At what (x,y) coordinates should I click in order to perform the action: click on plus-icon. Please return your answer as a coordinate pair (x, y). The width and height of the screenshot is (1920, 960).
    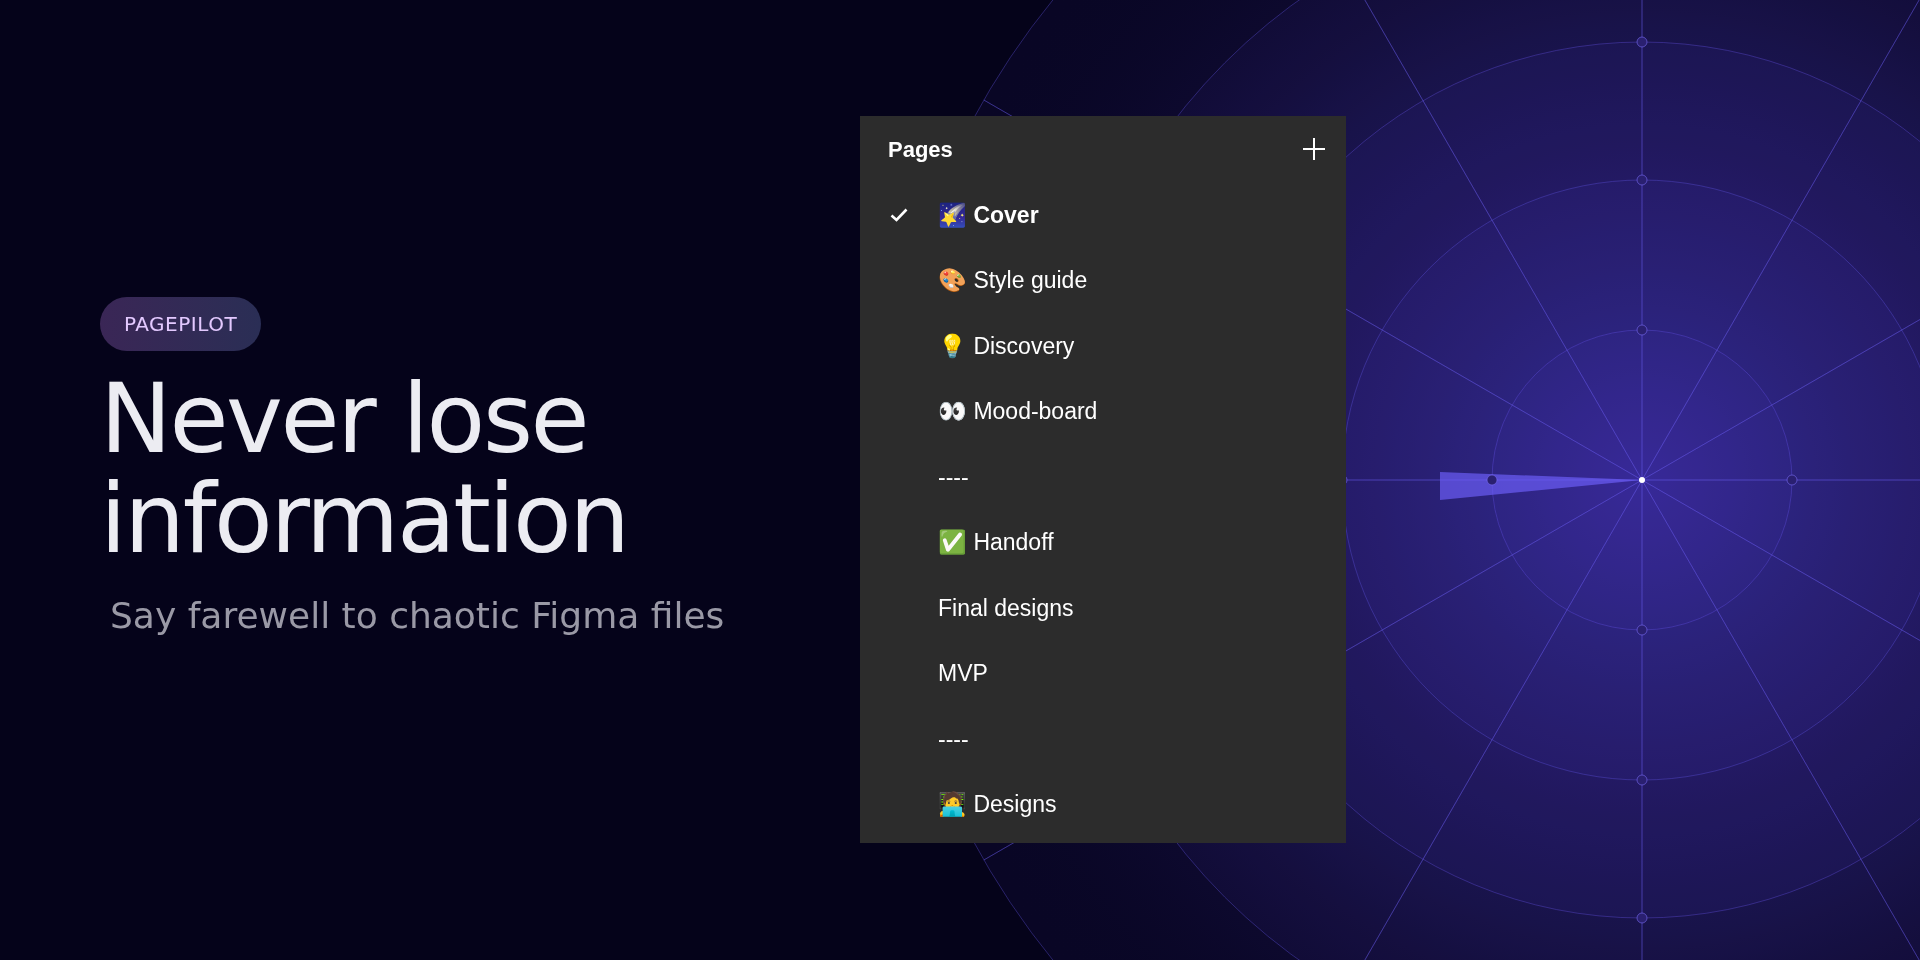
    Looking at the image, I should click on (1314, 149).